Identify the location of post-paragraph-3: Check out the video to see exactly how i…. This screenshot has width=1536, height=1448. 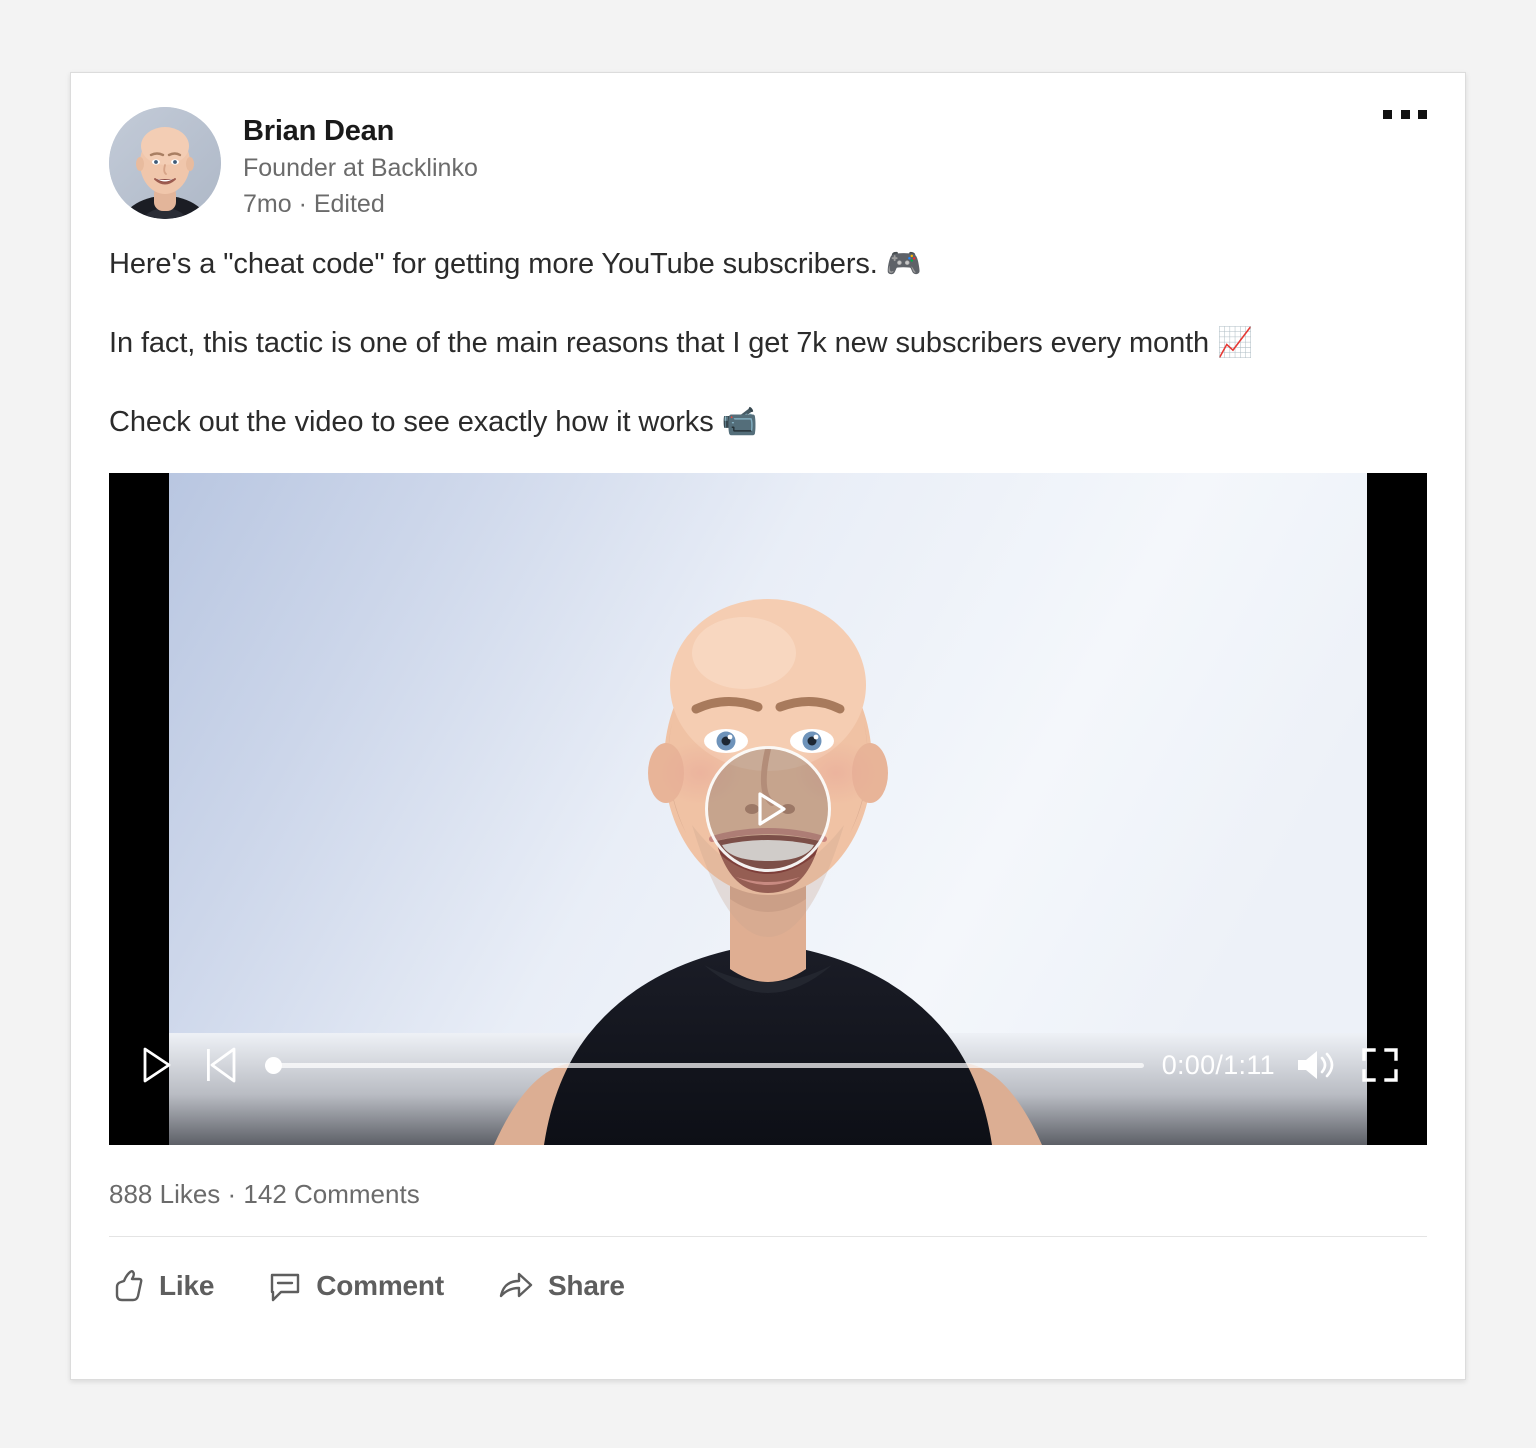
(433, 422).